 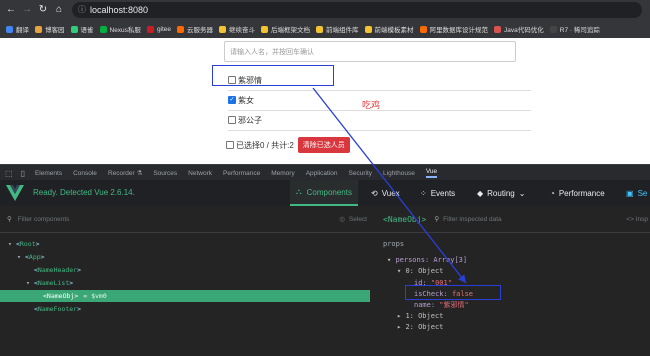 I want to click on bookmark-label: 继续奋斗, so click(x=242, y=30).